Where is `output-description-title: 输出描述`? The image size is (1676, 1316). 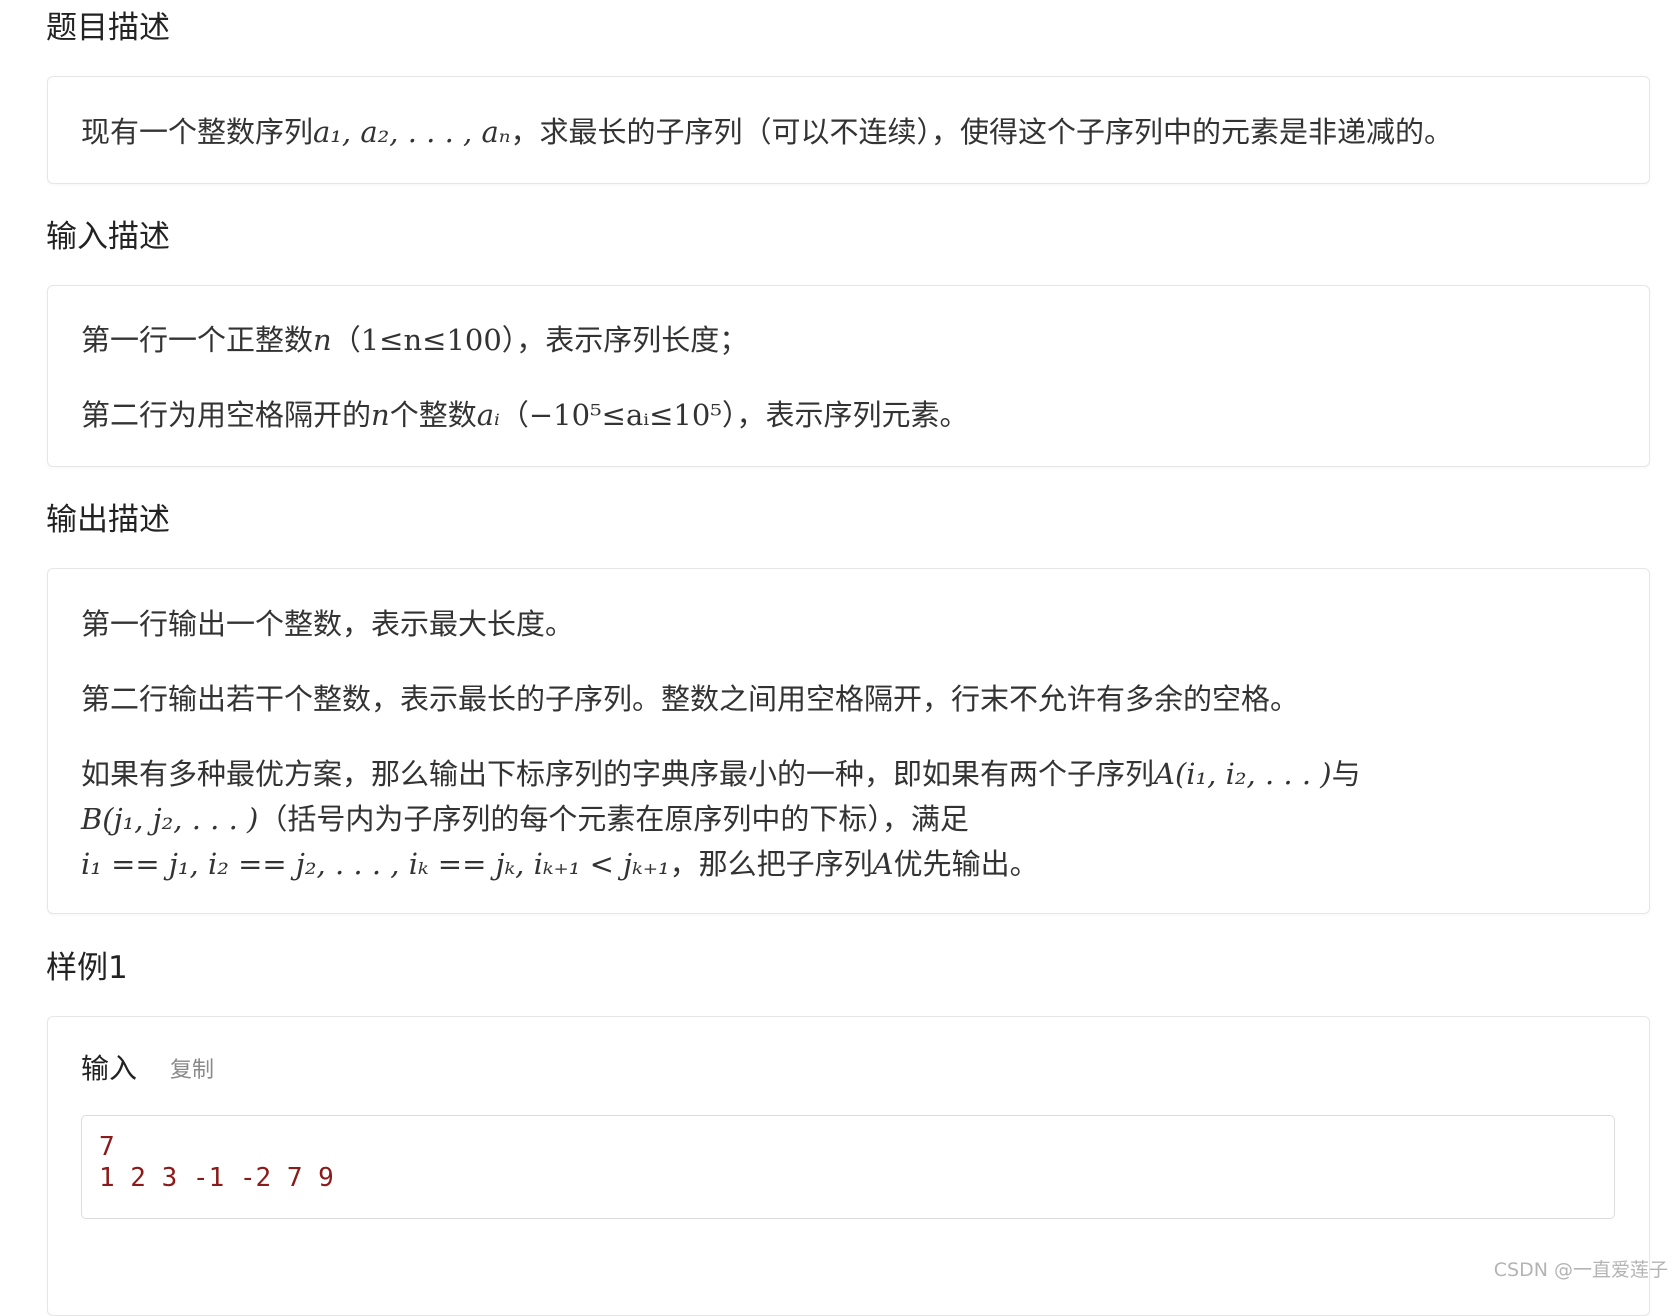
output-description-title: 输出描述 is located at coordinates (108, 520).